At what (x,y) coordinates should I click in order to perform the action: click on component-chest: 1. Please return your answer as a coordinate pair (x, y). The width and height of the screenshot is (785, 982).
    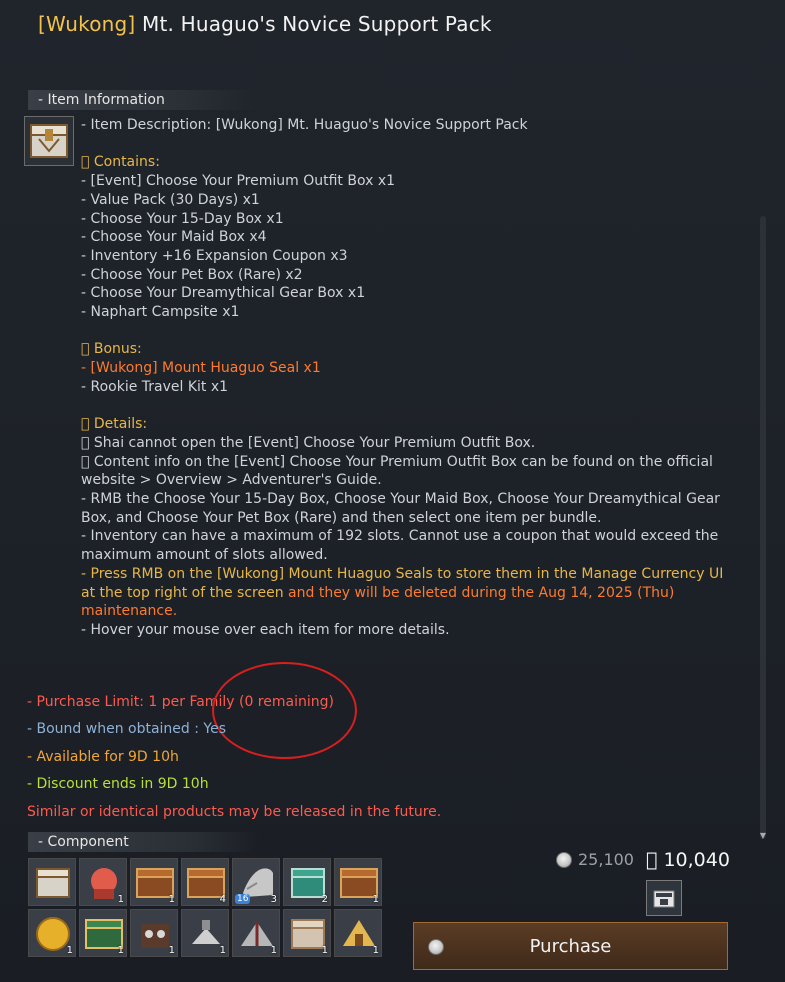
    Looking at the image, I should click on (307, 933).